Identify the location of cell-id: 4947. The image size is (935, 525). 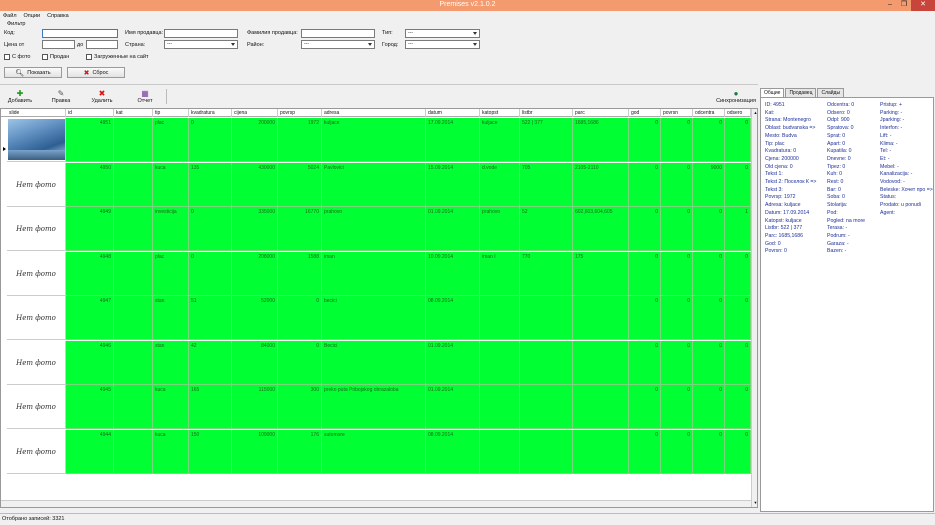
(90, 318).